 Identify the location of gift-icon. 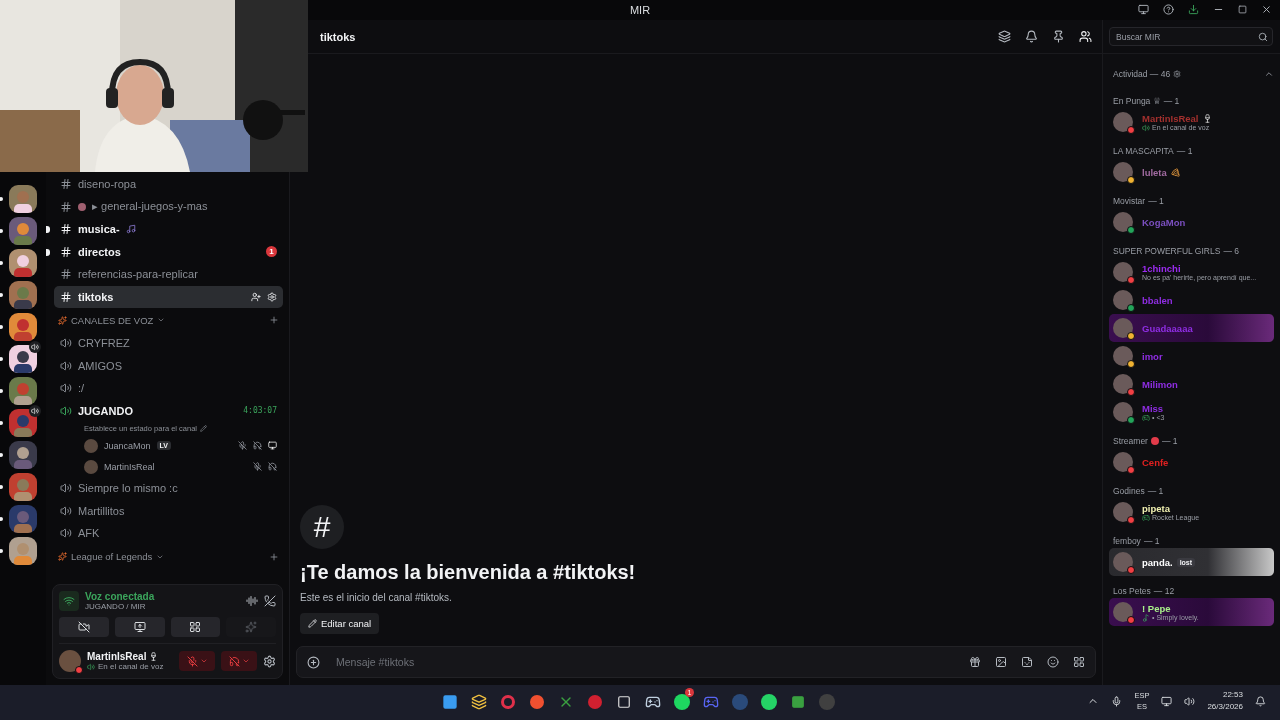
(975, 662).